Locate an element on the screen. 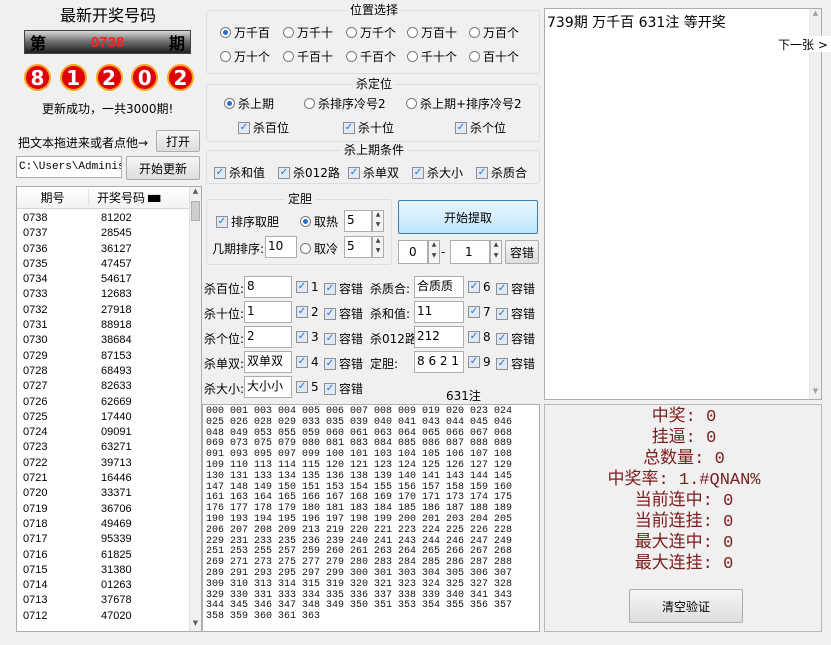  radio-cold: 取冷 is located at coordinates (319, 248).